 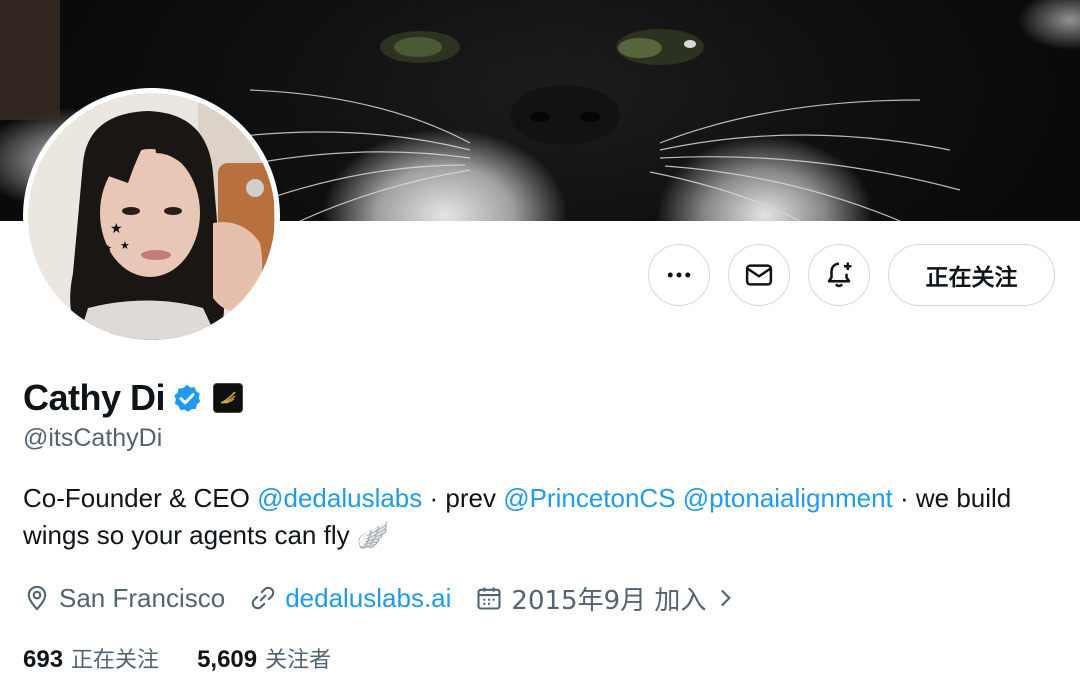 I want to click on website-link: dedaluslabs.ai, so click(x=368, y=598).